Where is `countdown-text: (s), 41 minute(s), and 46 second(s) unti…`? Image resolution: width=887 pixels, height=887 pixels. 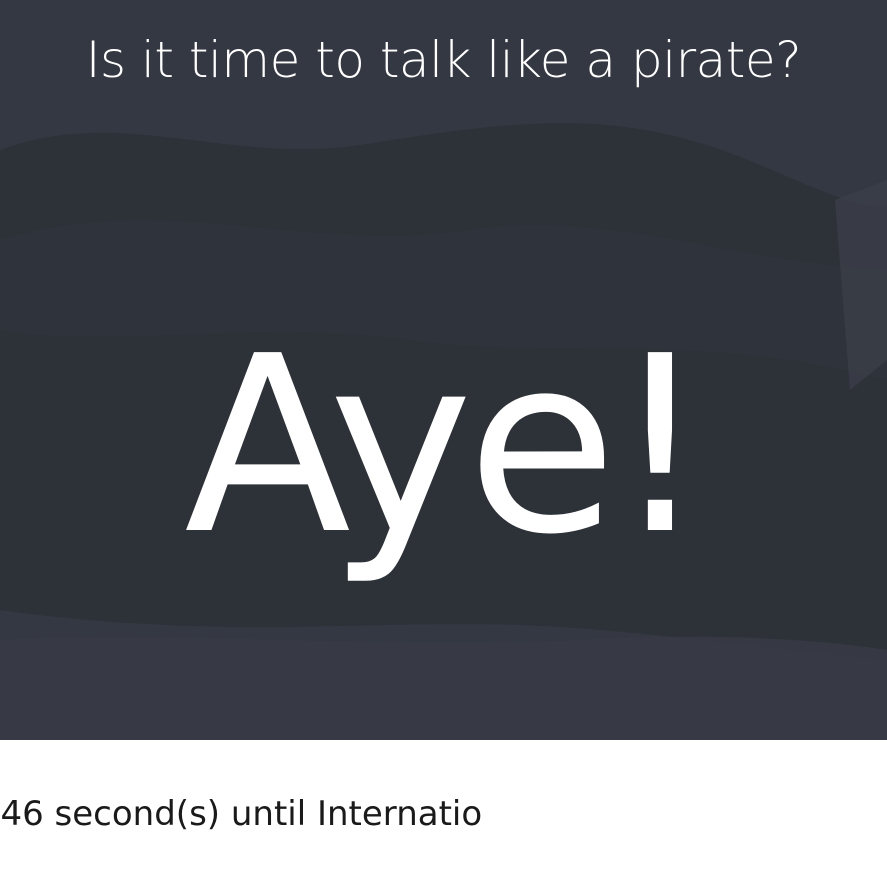 countdown-text: (s), 41 minute(s), and 46 second(s) unti… is located at coordinates (241, 814).